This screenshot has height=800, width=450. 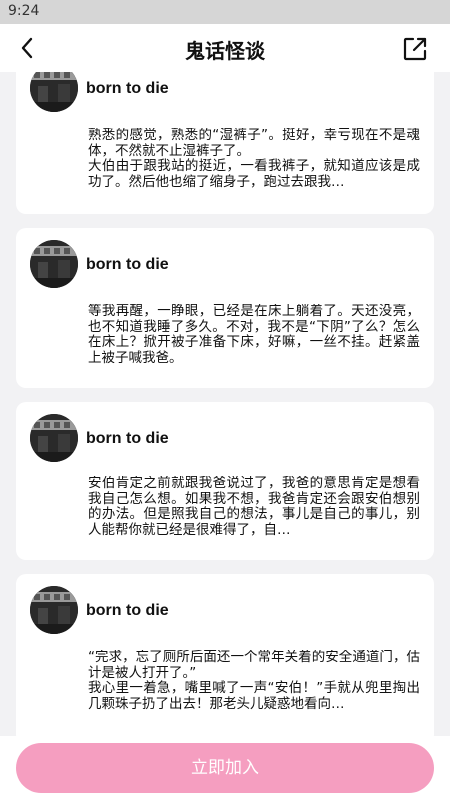 I want to click on nav-bar: 鬼话怪谈, so click(x=225, y=48).